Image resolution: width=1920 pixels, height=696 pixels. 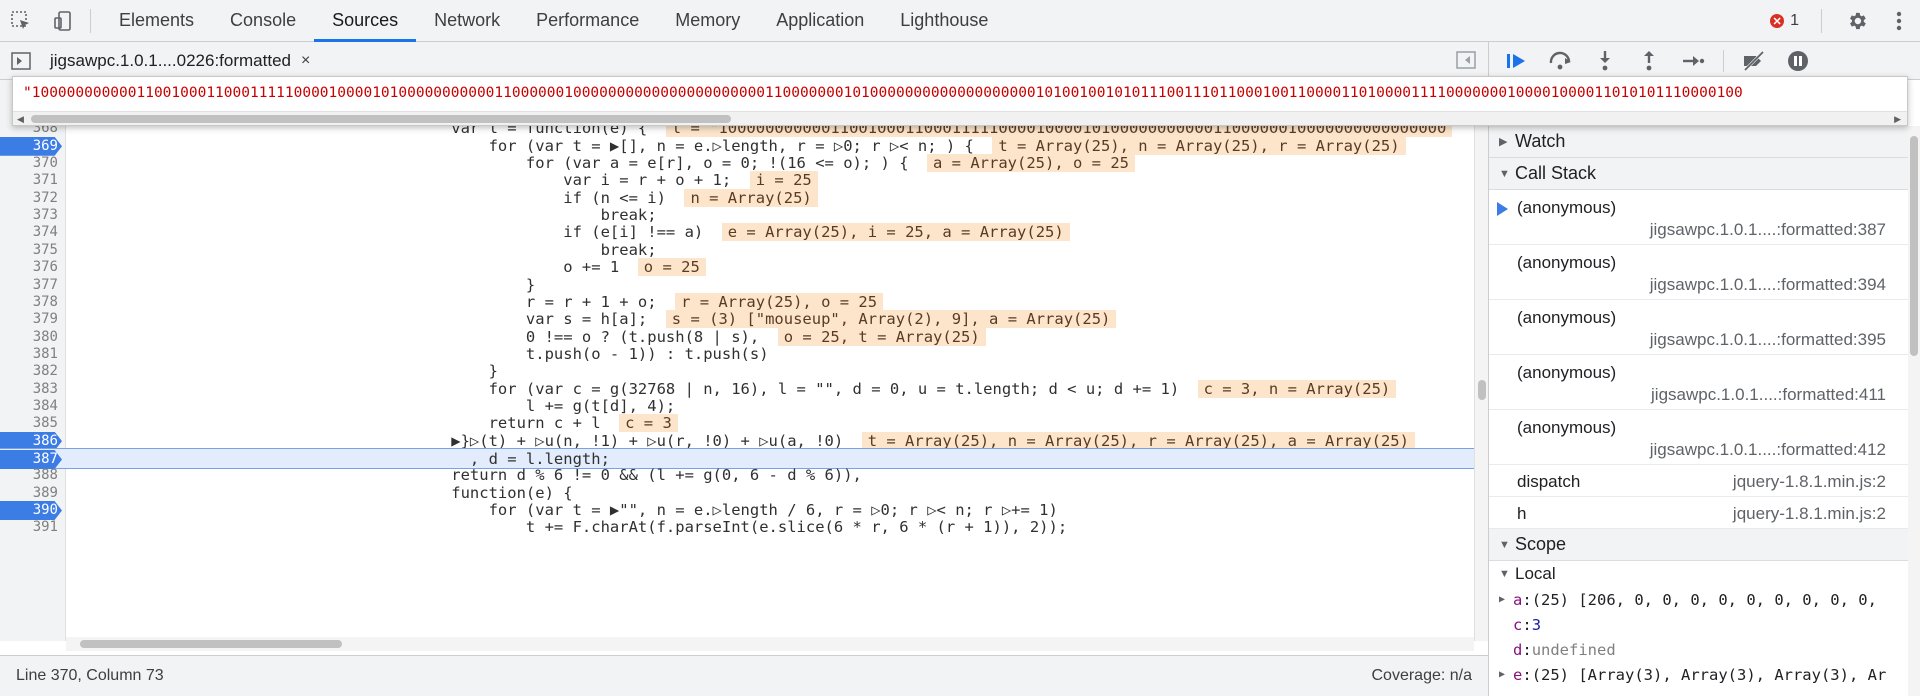 I want to click on scroll-right-icon: ▶, so click(x=1897, y=118).